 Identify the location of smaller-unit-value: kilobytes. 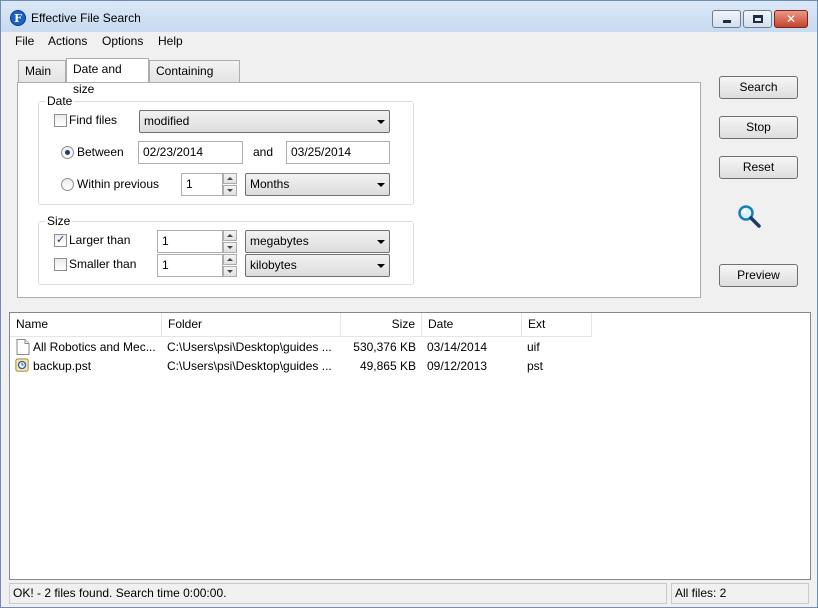
(273, 265).